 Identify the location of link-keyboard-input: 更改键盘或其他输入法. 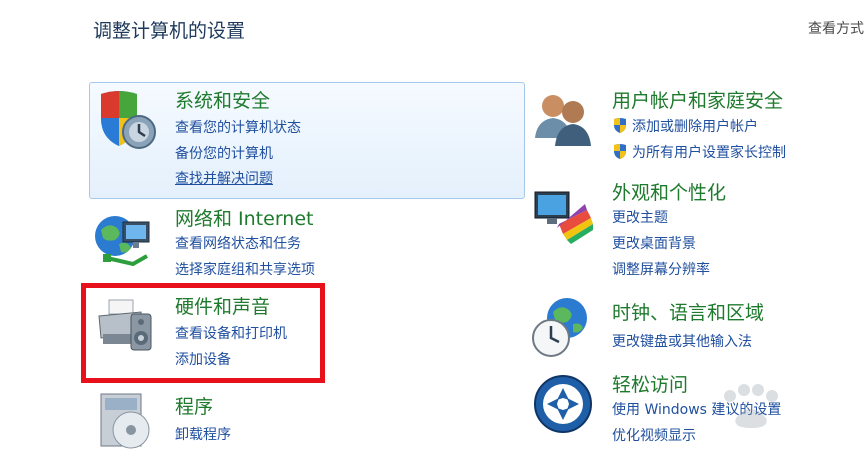
(682, 341).